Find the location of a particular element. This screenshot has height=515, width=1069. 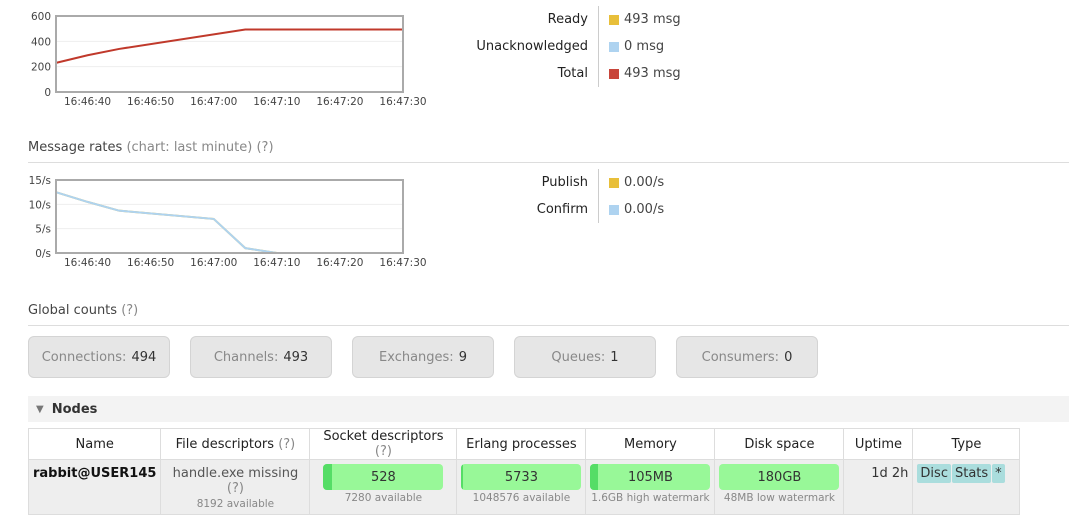

legend-label: Total is located at coordinates (572, 73).